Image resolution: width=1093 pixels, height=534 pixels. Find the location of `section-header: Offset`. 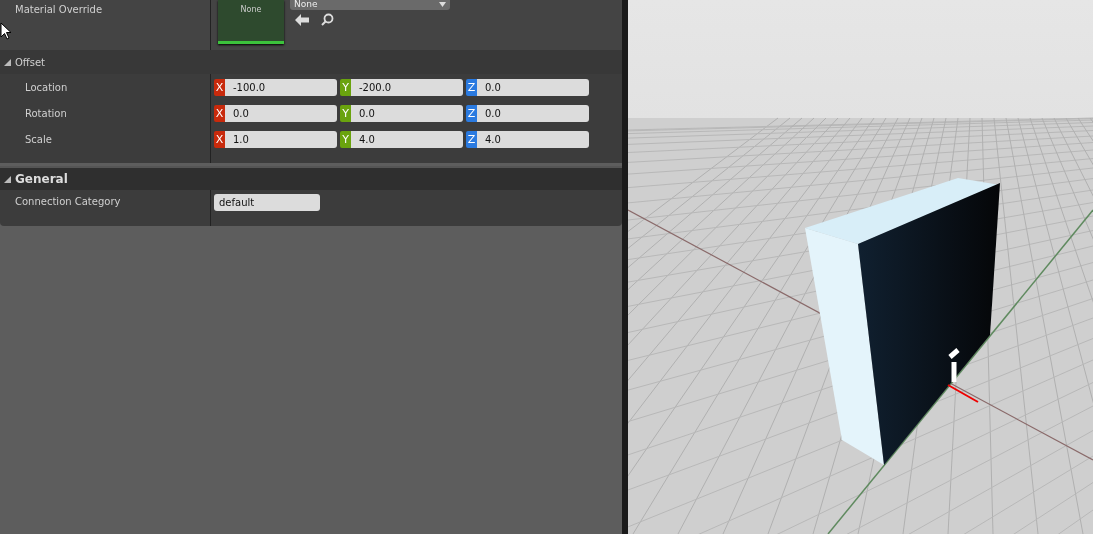

section-header: Offset is located at coordinates (311, 62).